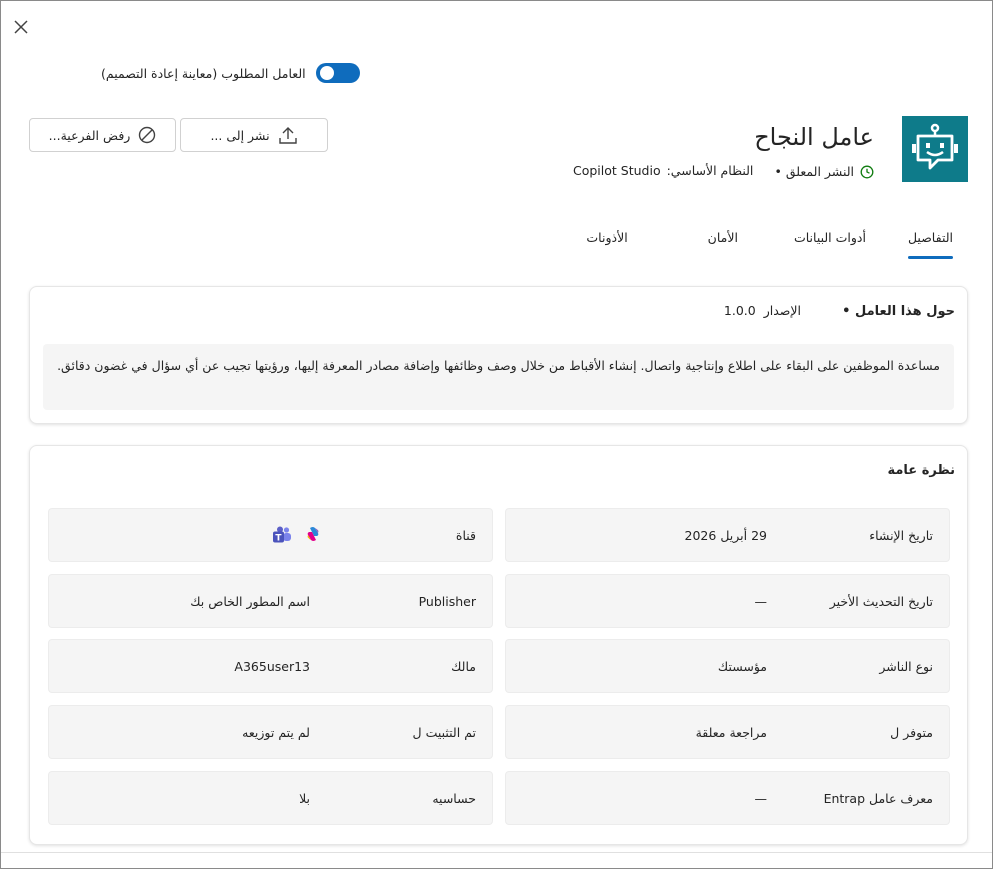 The image size is (993, 869). What do you see at coordinates (881, 601) in the screenshot?
I see `overview-key: تاريخ التحديث الأخير` at bounding box center [881, 601].